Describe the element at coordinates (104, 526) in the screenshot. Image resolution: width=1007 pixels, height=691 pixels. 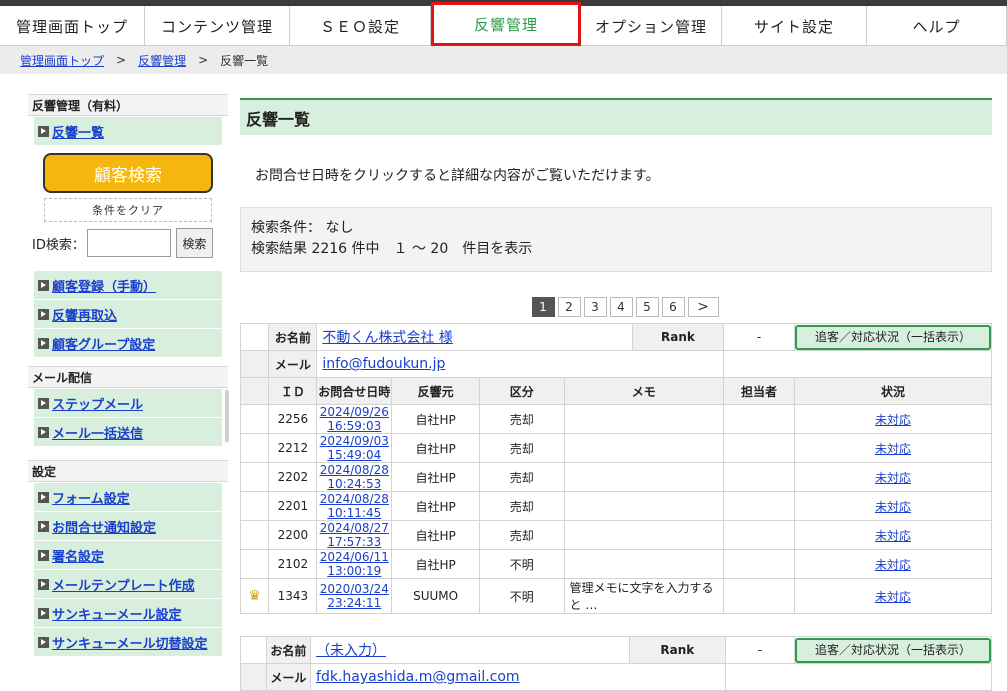
I see `sidebar-item-label: お問合せ通知設定` at that location.